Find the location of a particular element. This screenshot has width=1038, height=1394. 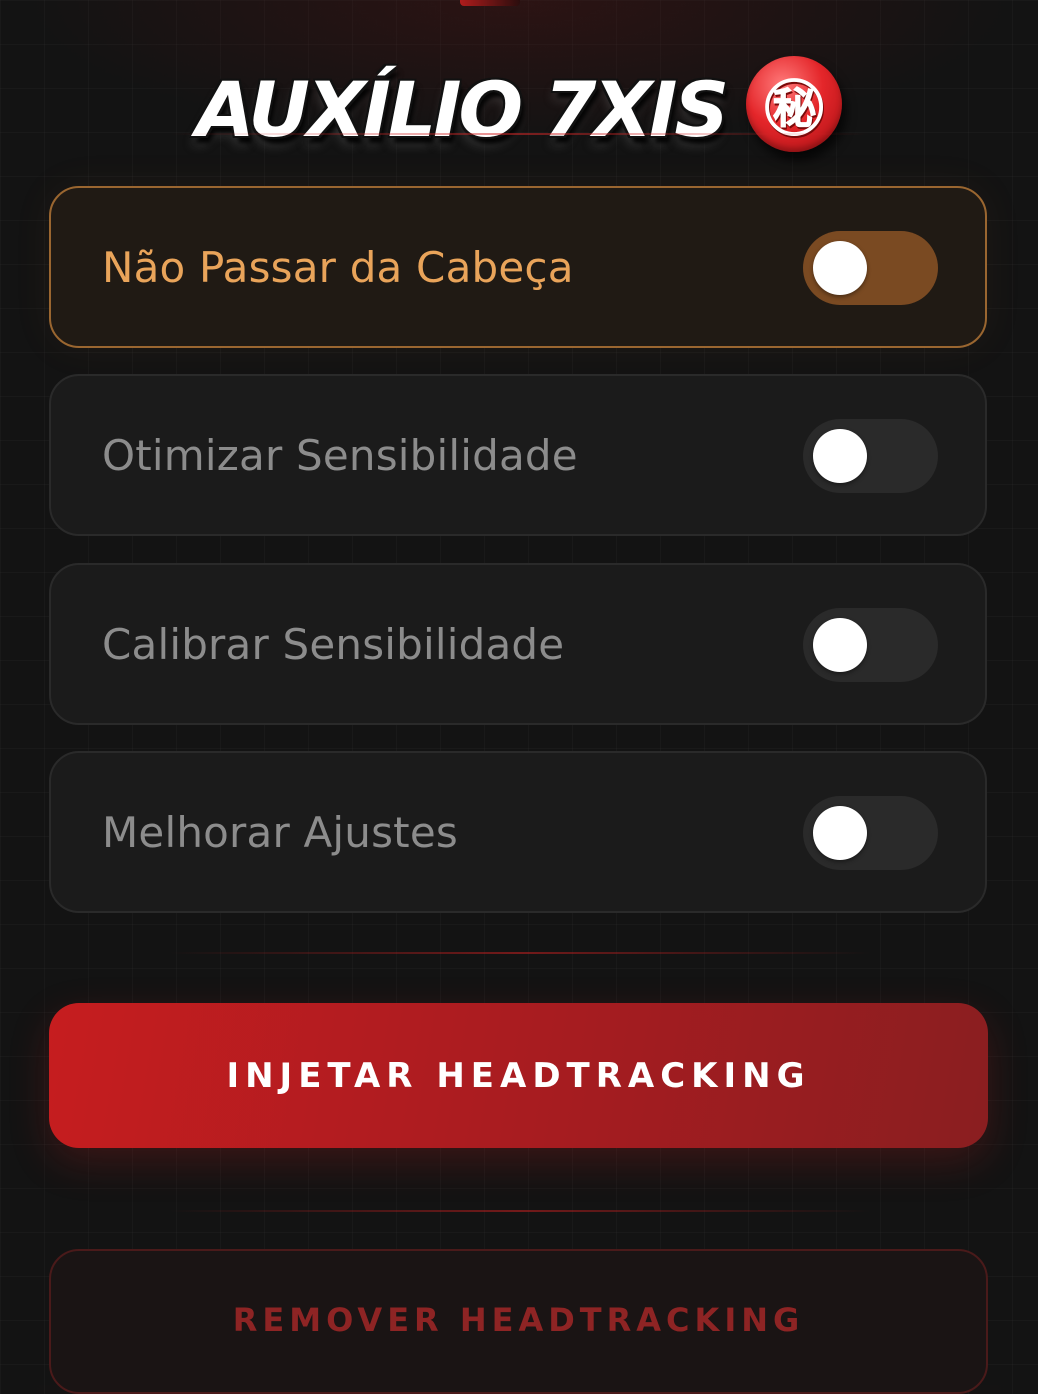

option-card-otimizar-sensibilidade: Otimizar Sensibilidade is located at coordinates (518, 455).